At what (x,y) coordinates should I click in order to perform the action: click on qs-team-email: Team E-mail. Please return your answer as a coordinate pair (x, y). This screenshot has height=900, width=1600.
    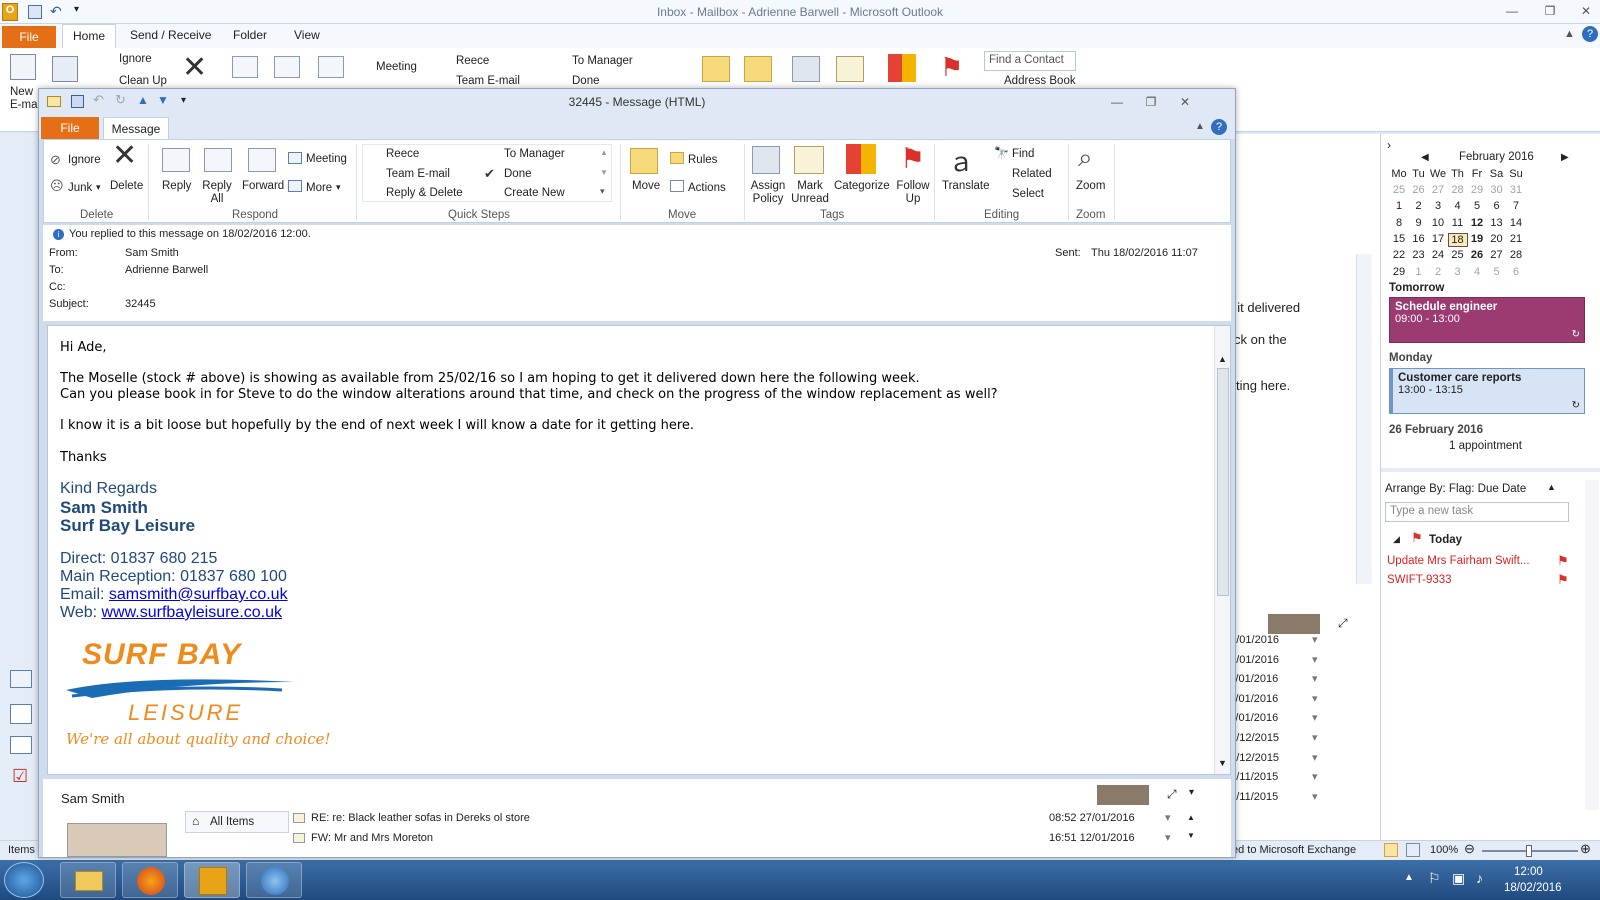
    Looking at the image, I should click on (418, 174).